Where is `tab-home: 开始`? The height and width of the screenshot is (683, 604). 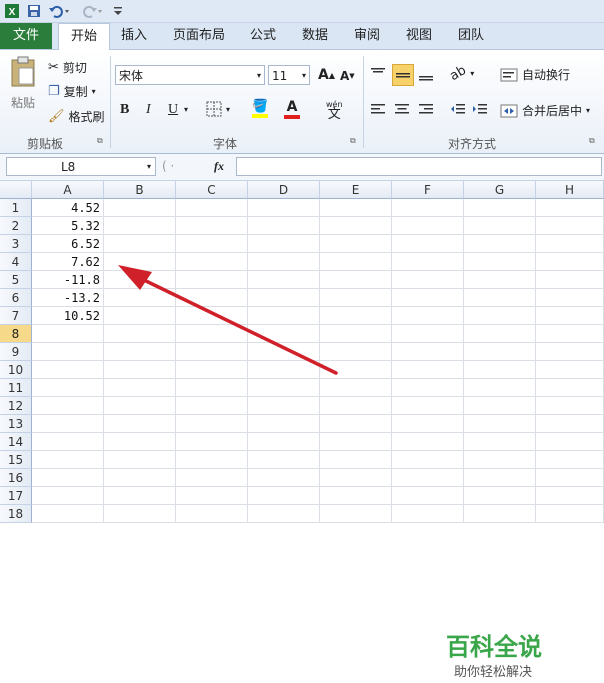 tab-home: 开始 is located at coordinates (84, 37).